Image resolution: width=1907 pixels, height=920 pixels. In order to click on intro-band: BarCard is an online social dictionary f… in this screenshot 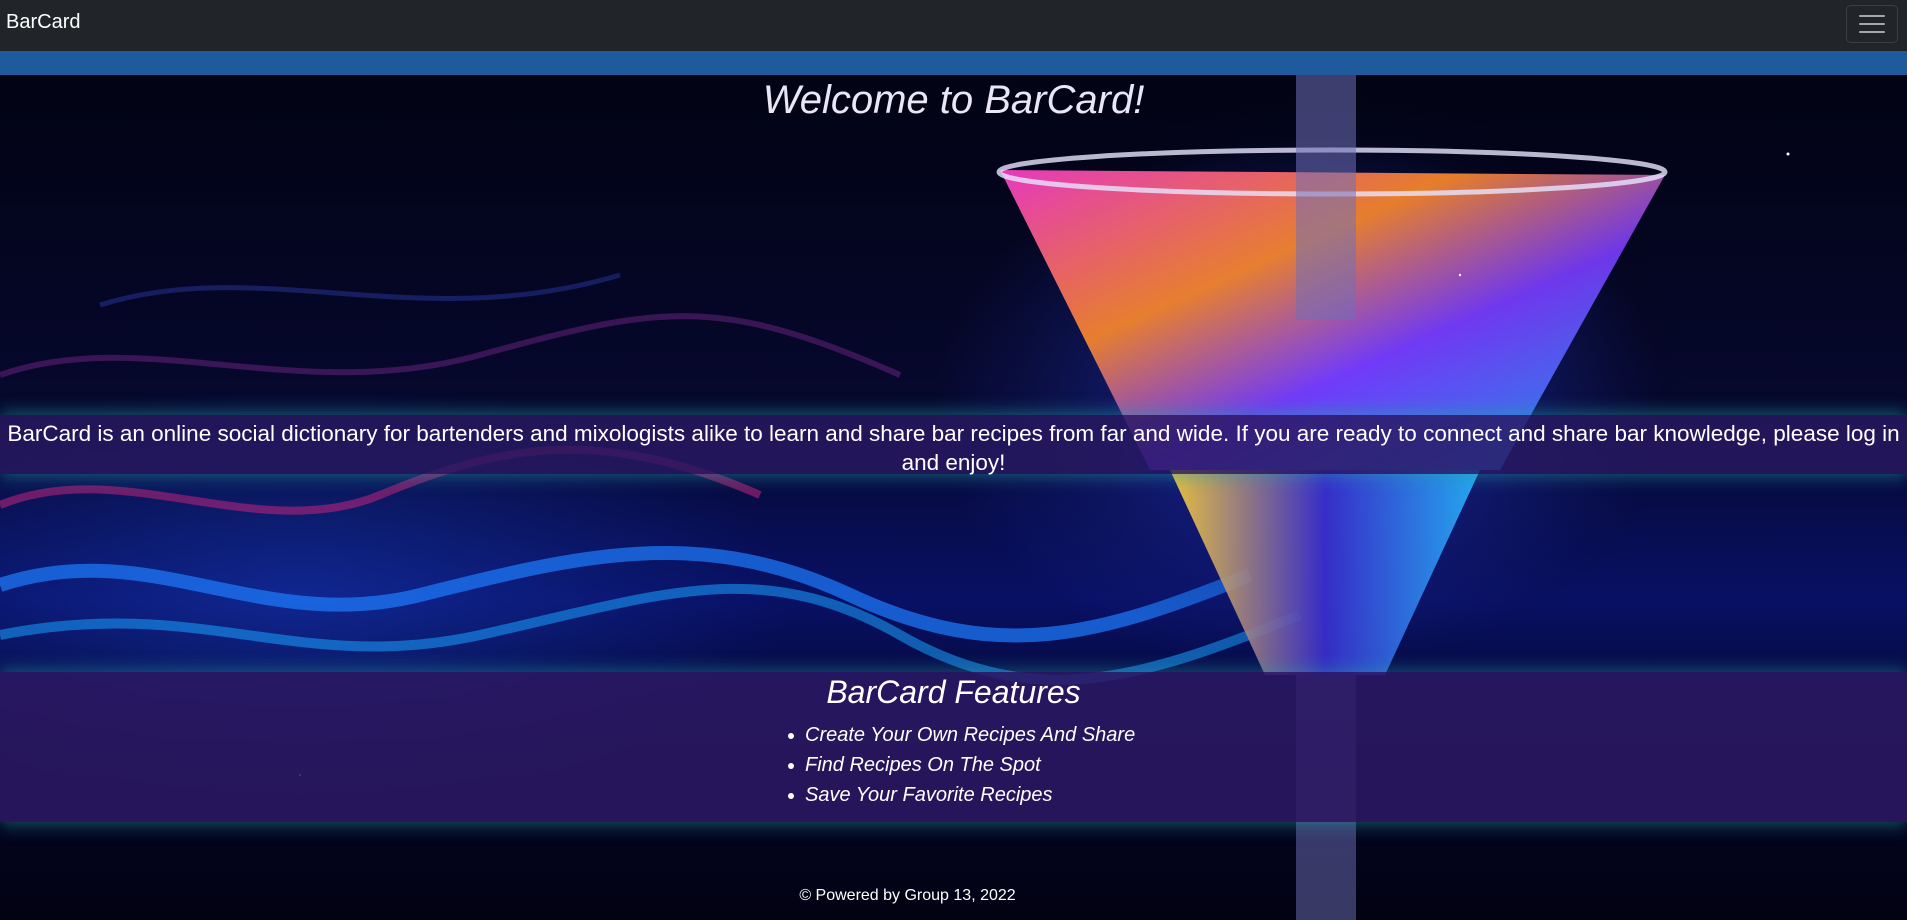, I will do `click(953, 445)`.